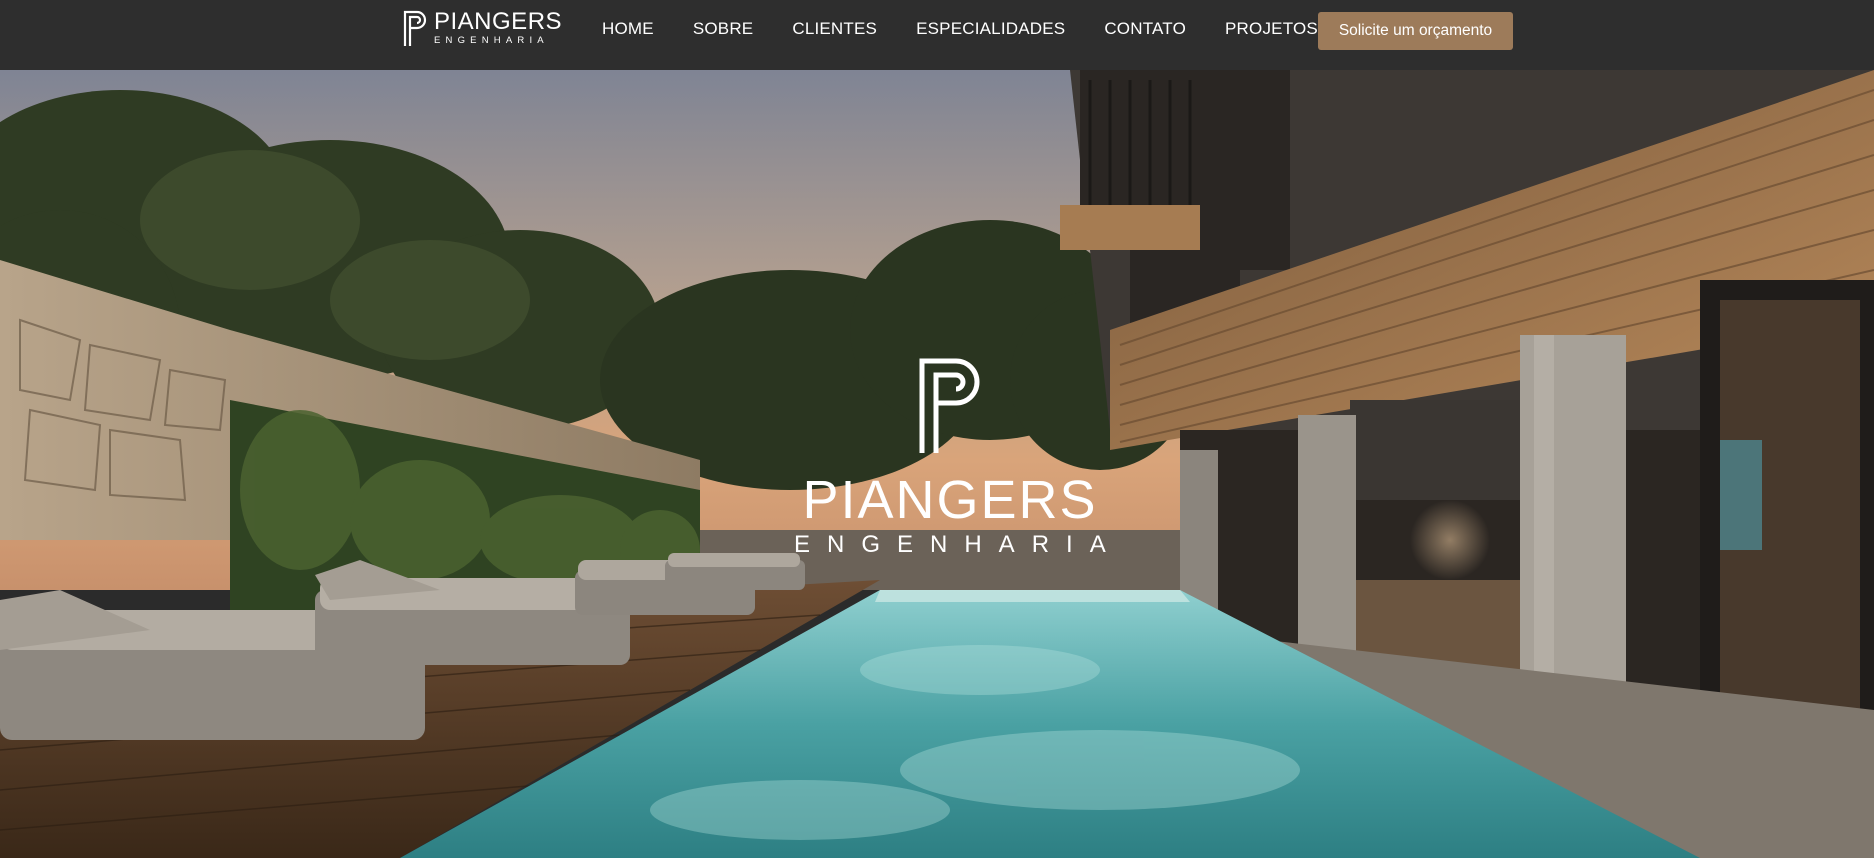 Image resolution: width=1874 pixels, height=858 pixels. I want to click on hero-logo: PIANGERS ENGENHARIA, so click(950, 456).